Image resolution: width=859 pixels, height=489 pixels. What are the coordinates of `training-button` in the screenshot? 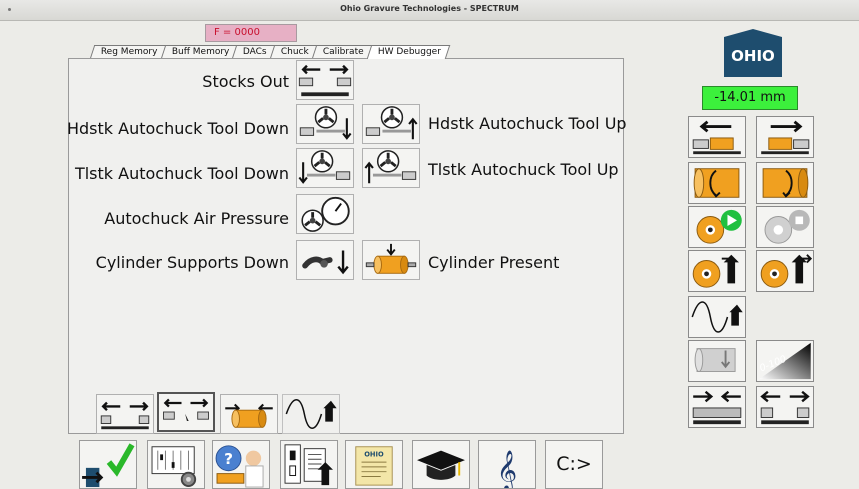 It's located at (441, 464).